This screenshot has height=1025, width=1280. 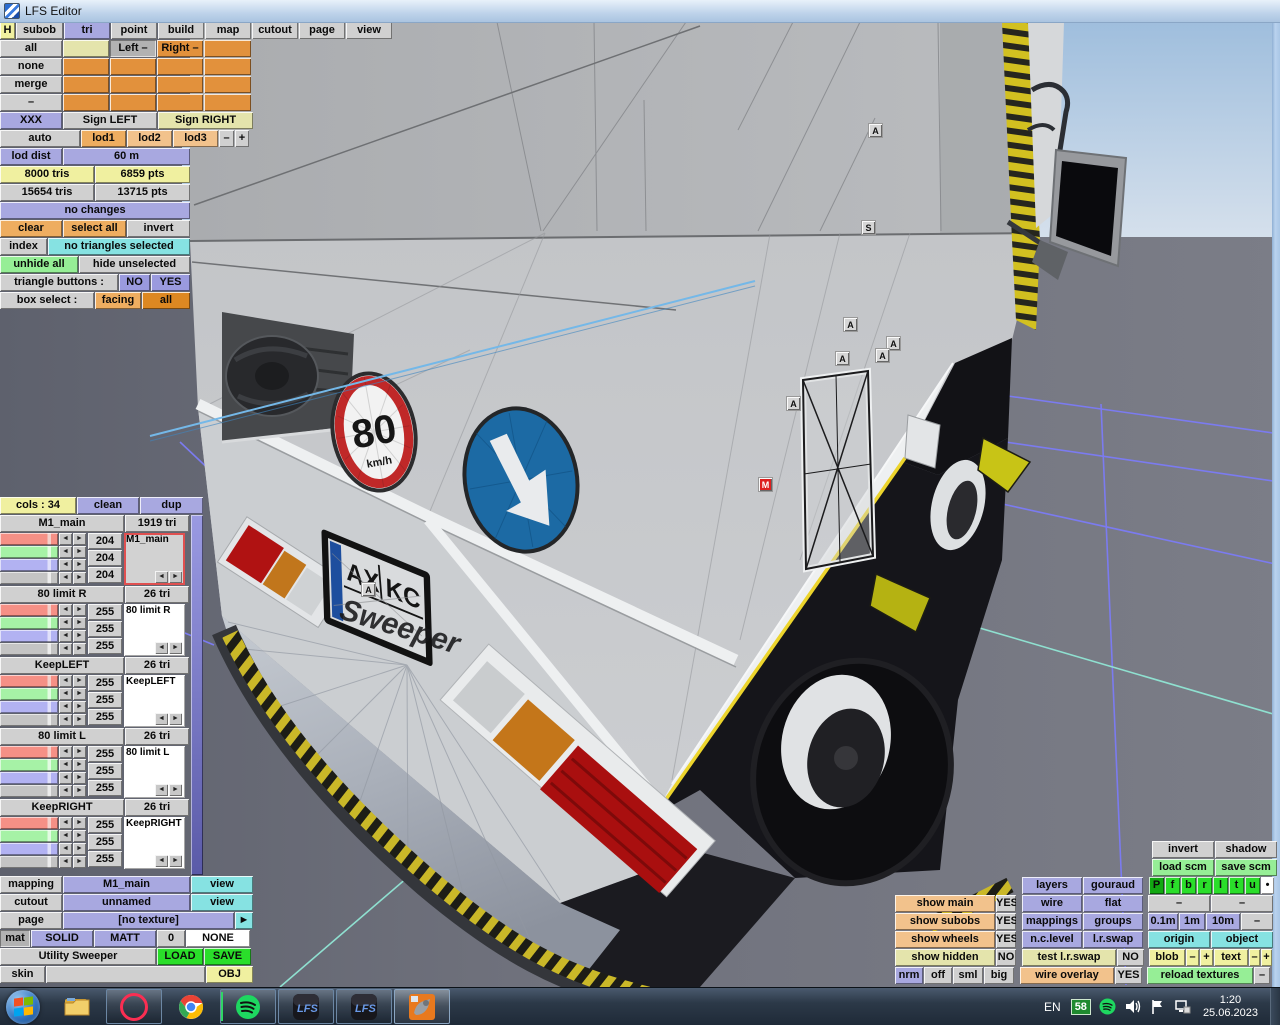 I want to click on color-swatch: KeepLEFT ◄ ►, so click(x=154, y=701).